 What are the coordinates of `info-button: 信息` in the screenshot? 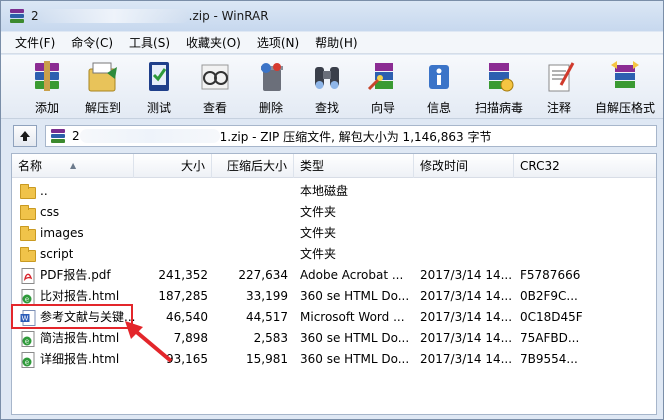 It's located at (439, 86).